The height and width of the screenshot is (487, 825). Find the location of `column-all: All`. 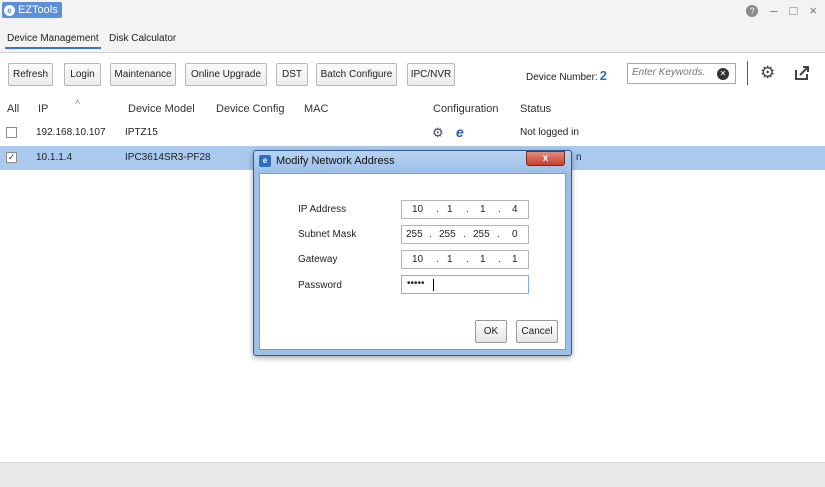

column-all: All is located at coordinates (13, 109).